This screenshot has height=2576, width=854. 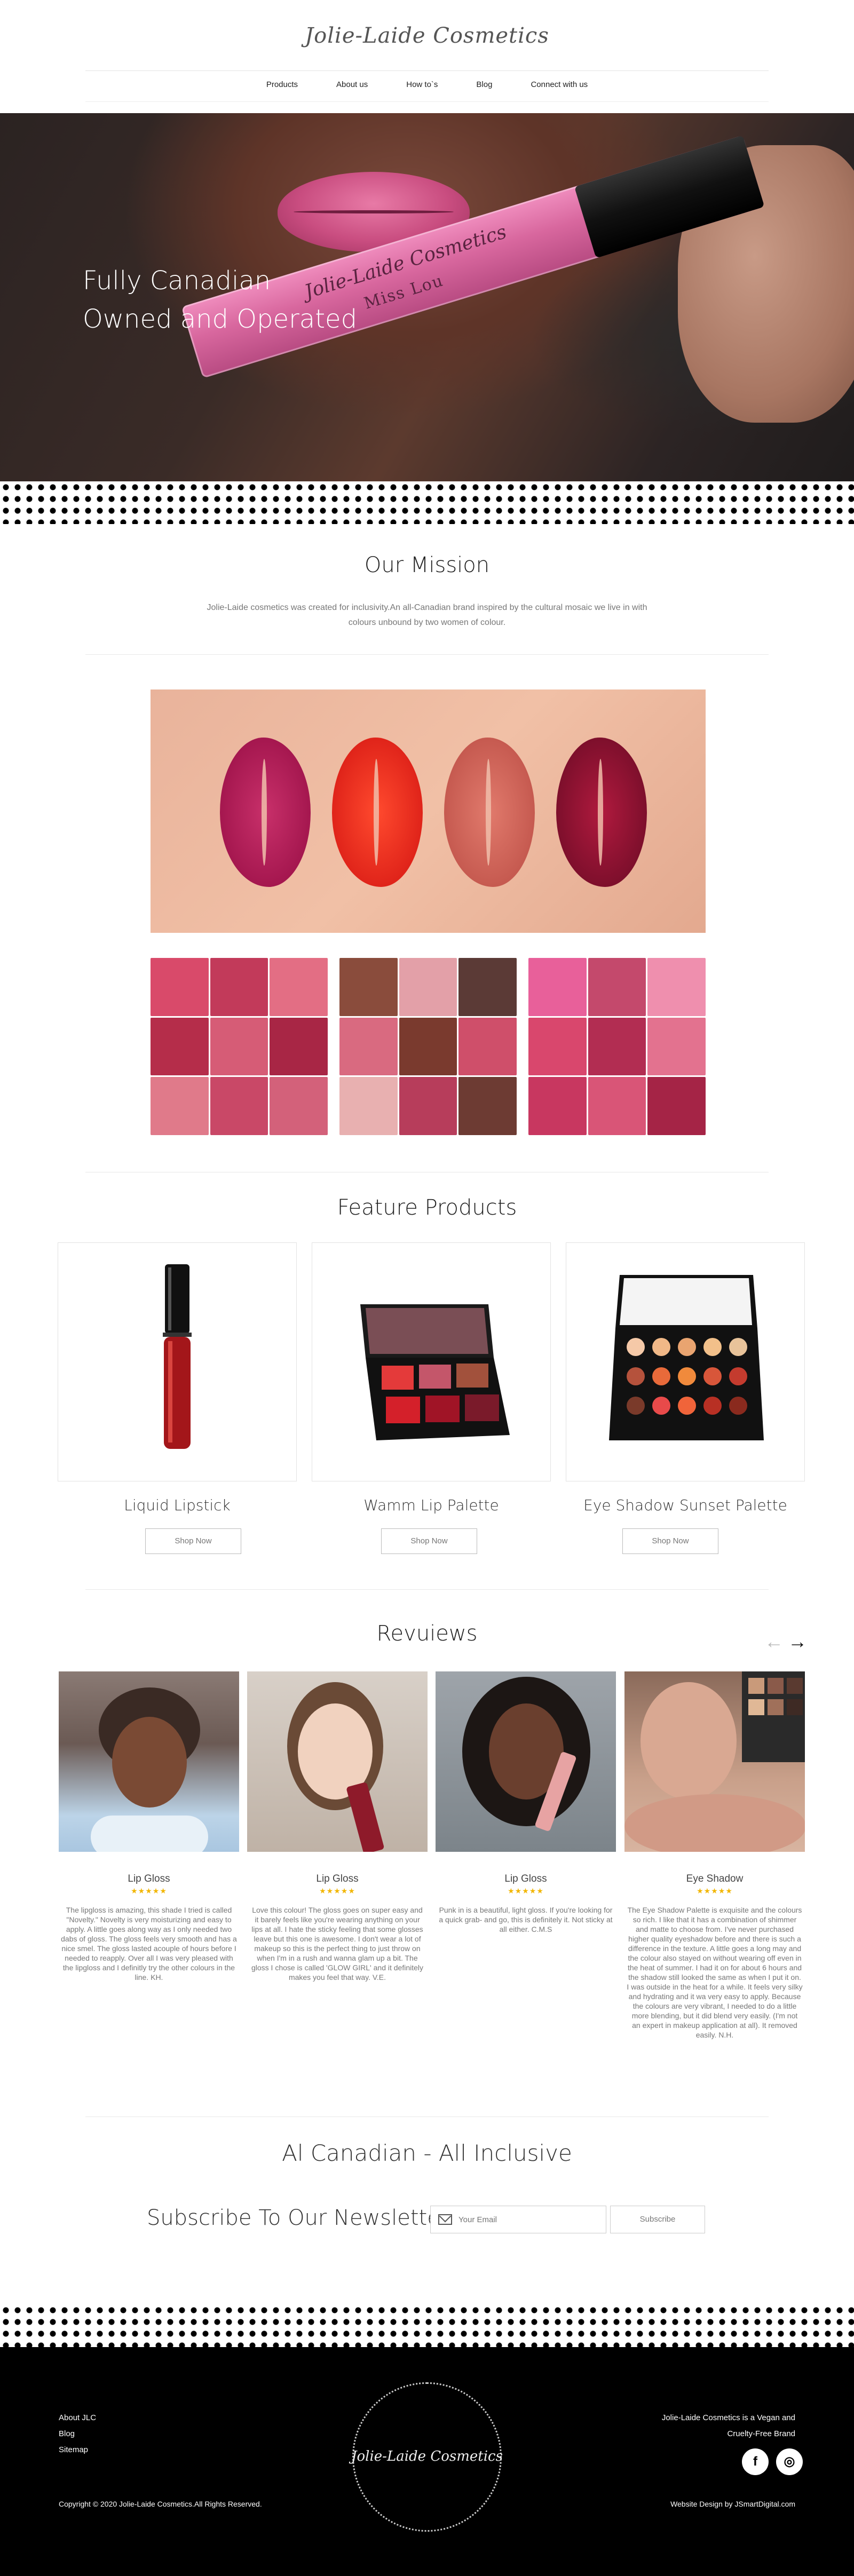 I want to click on footer-link-about: About JLC, so click(x=77, y=2417).